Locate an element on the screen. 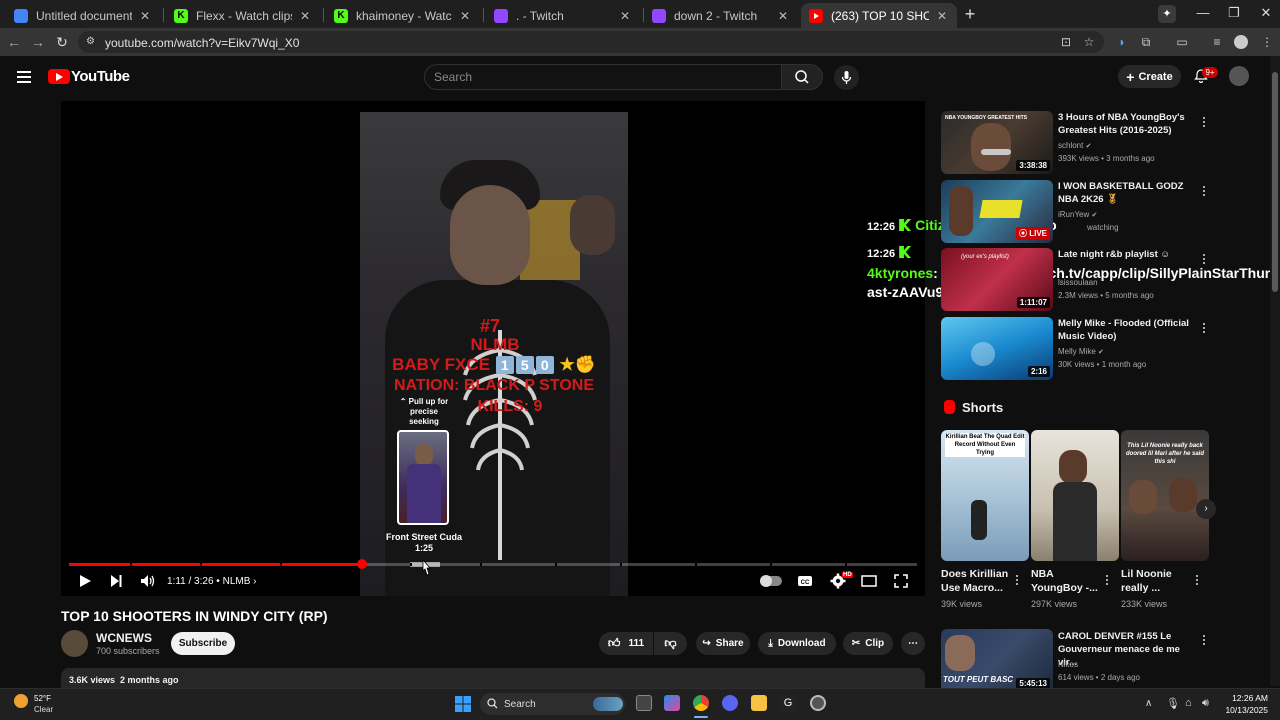 The width and height of the screenshot is (1280, 720). side-panel-icon: ▭ is located at coordinates (1182, 42).